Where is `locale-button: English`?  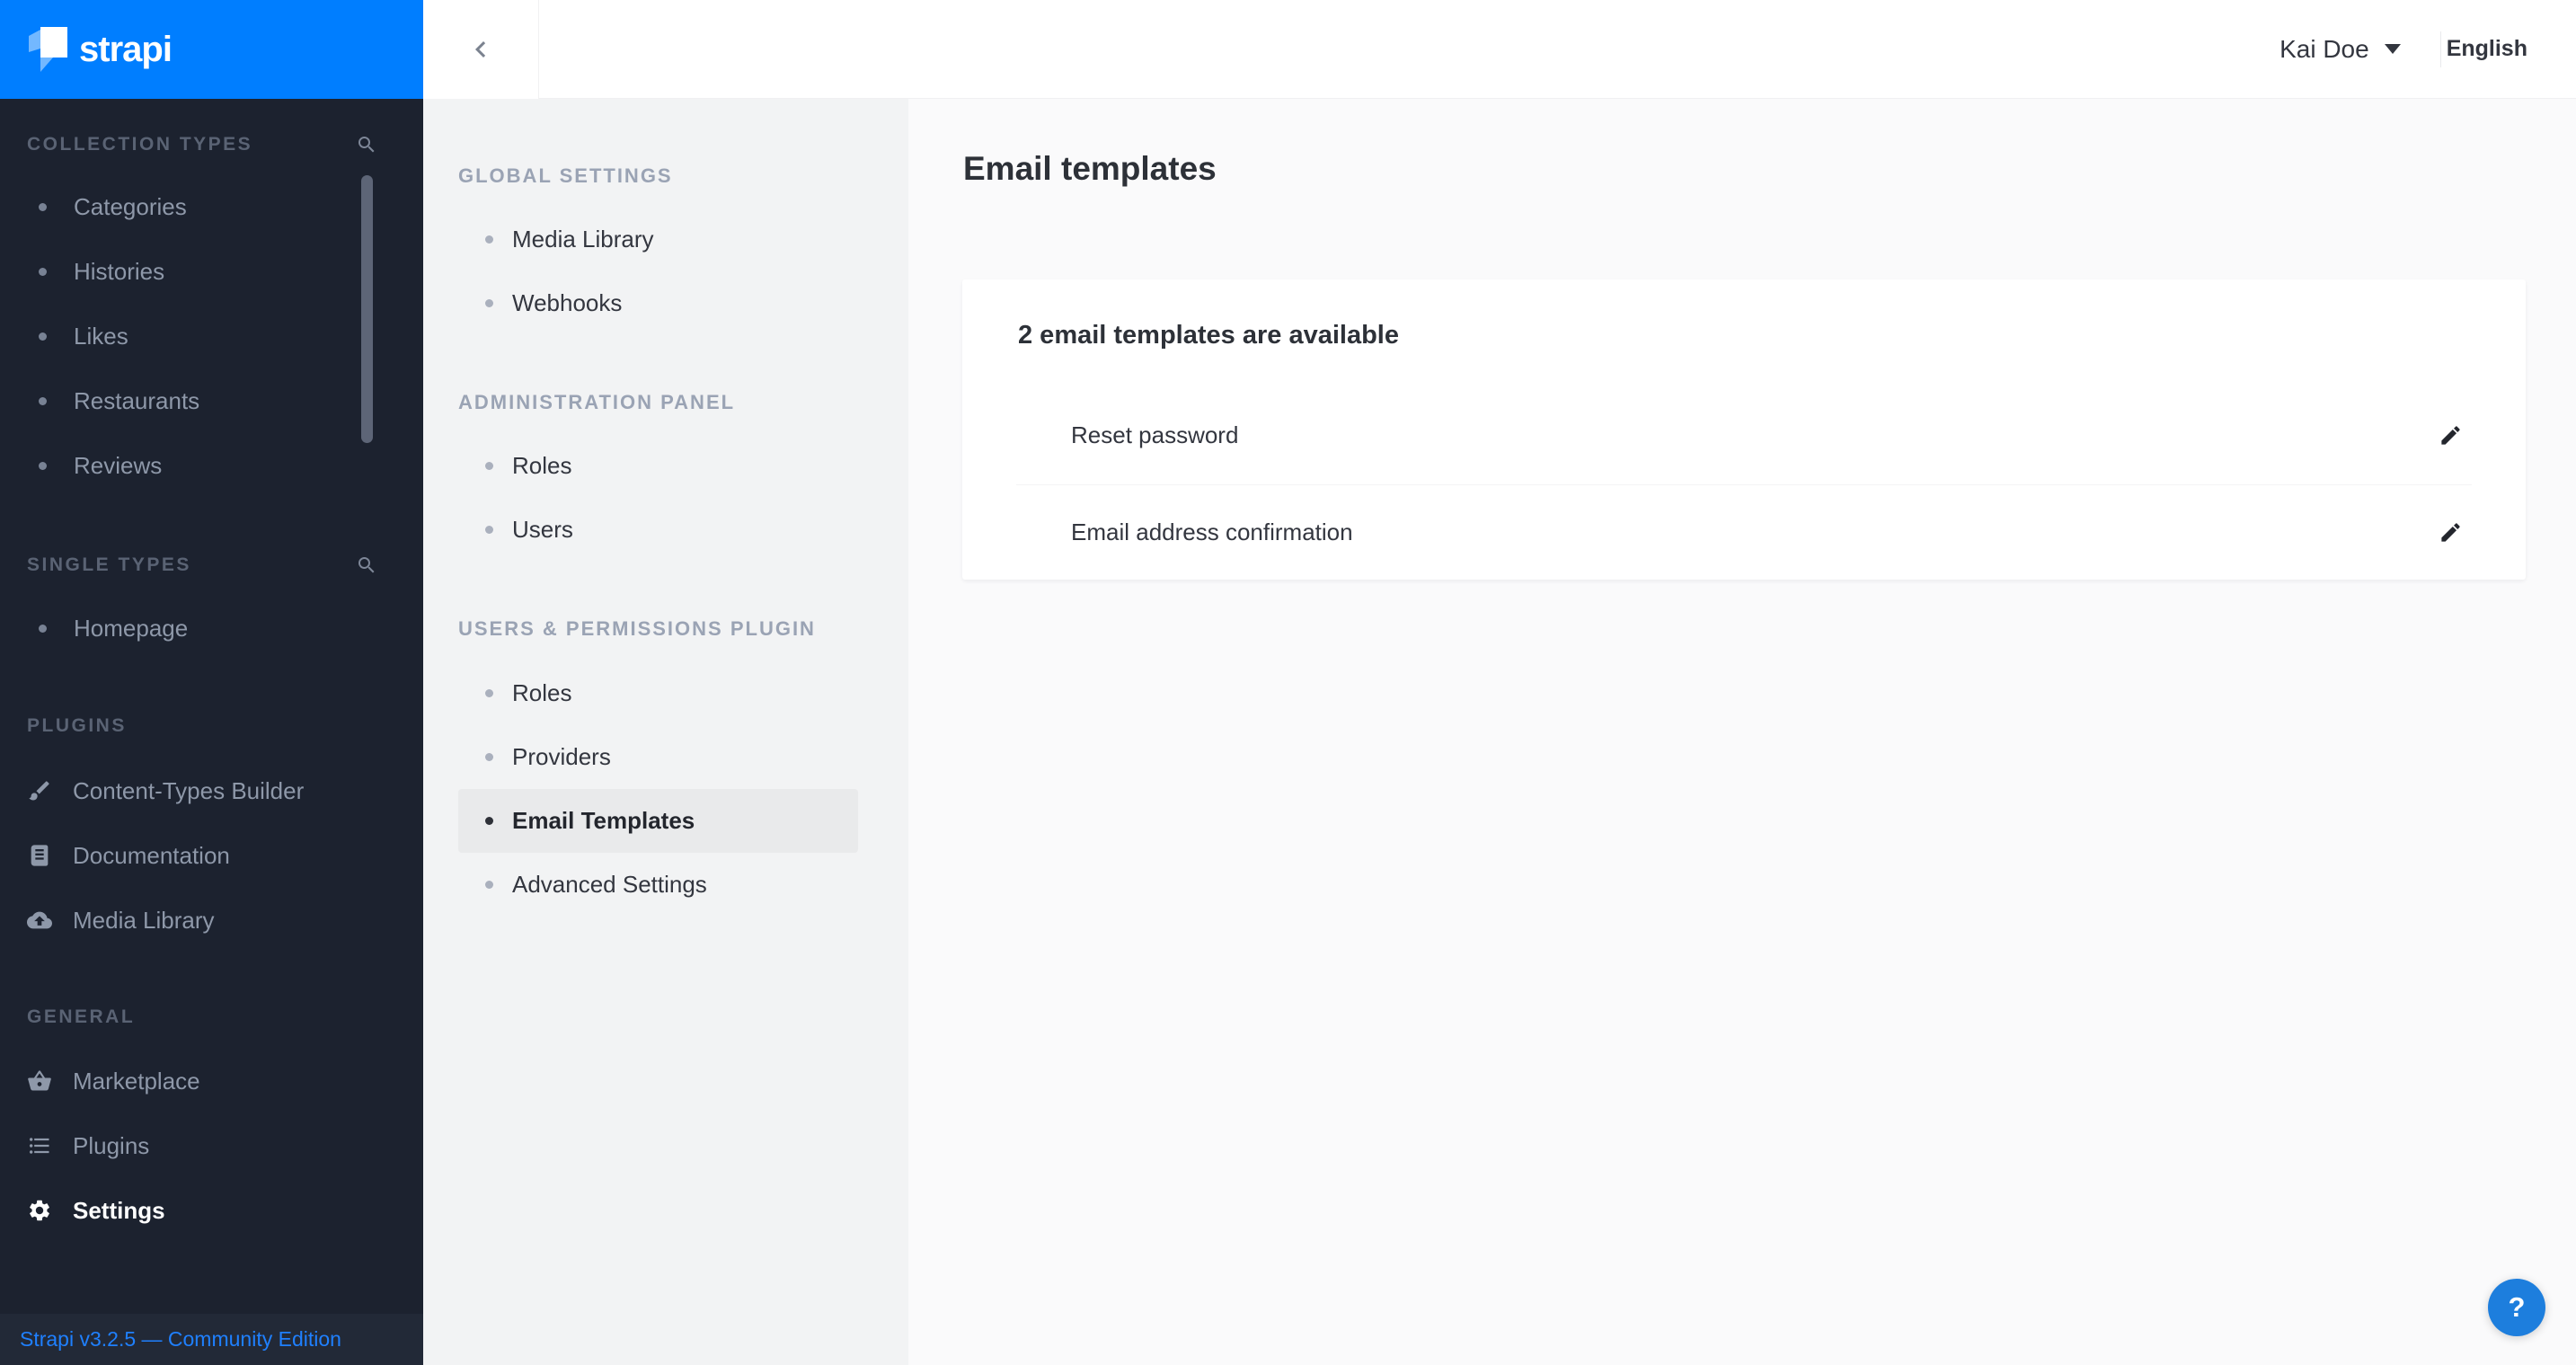
locale-button: English is located at coordinates (2487, 49).